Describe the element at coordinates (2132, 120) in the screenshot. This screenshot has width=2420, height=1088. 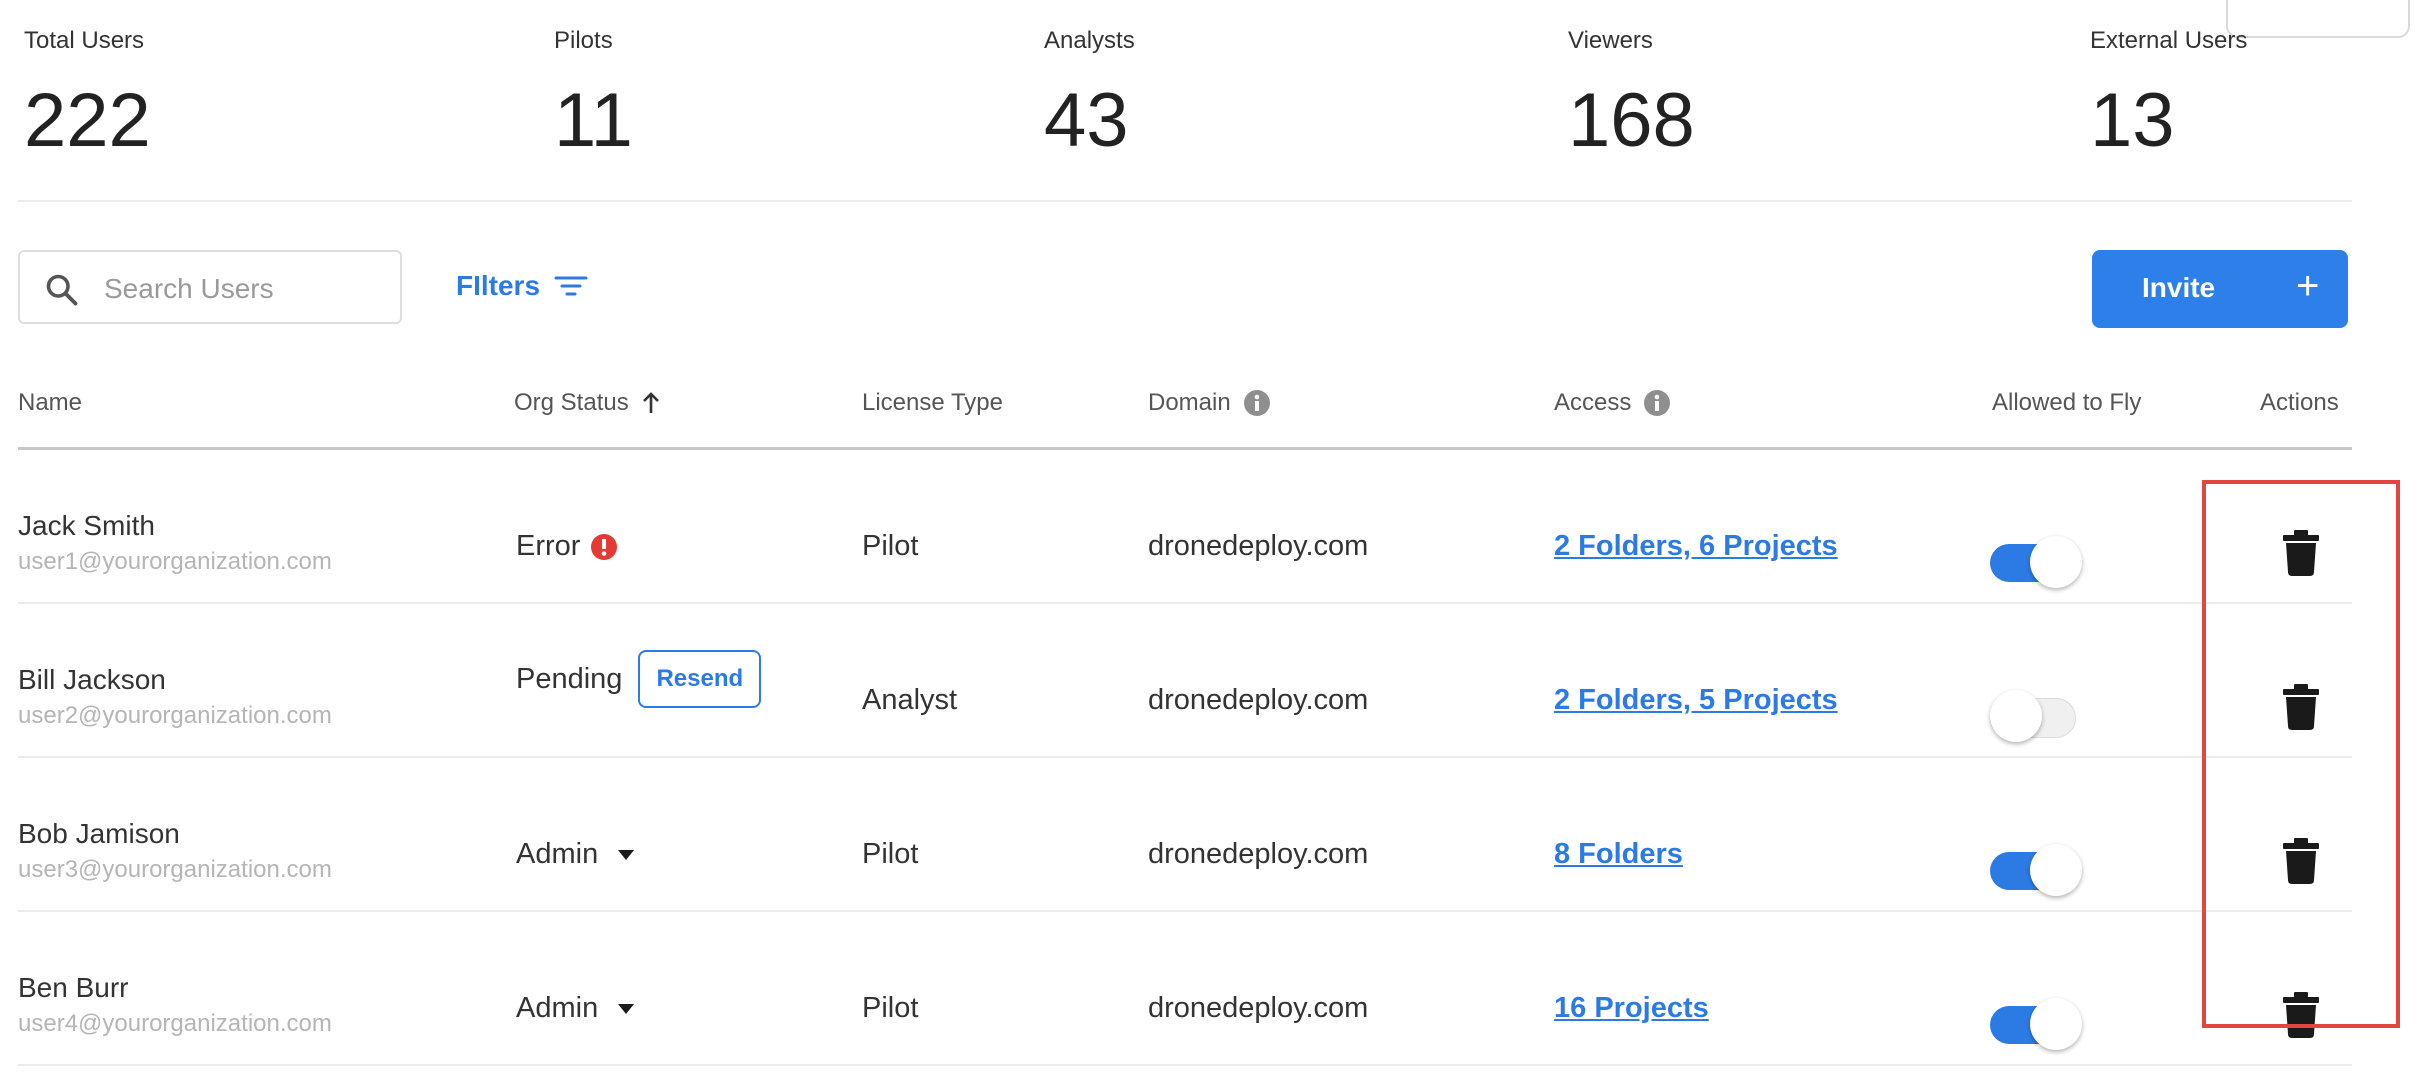
I see `stat-value: 13` at that location.